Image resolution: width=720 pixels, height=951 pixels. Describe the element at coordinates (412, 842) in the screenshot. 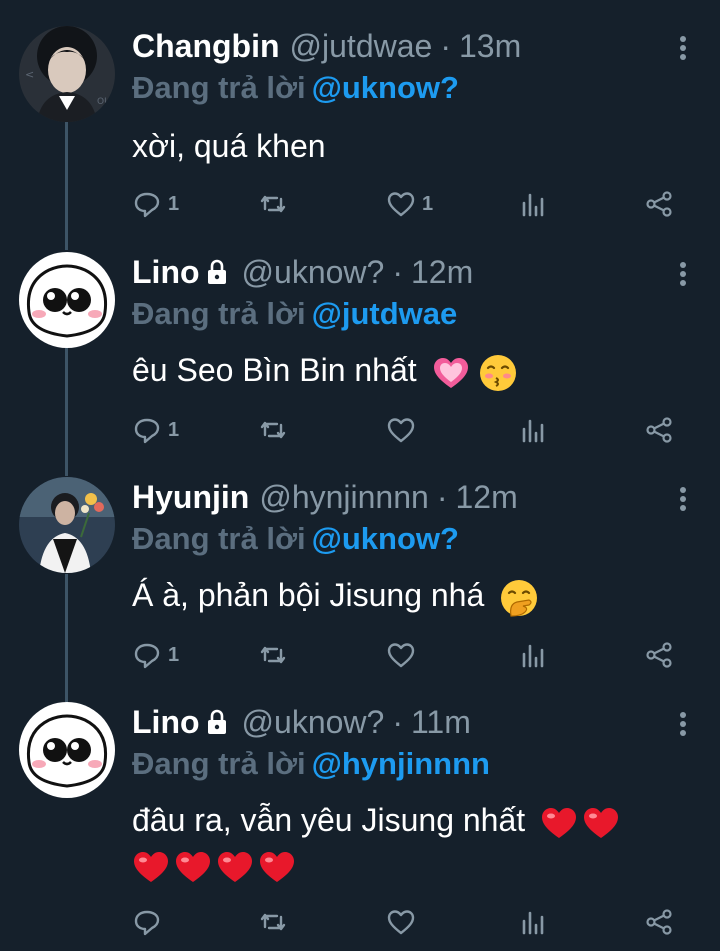

I see `tweet-text: đâu ra, vẫn yêu Jisung nhất` at that location.